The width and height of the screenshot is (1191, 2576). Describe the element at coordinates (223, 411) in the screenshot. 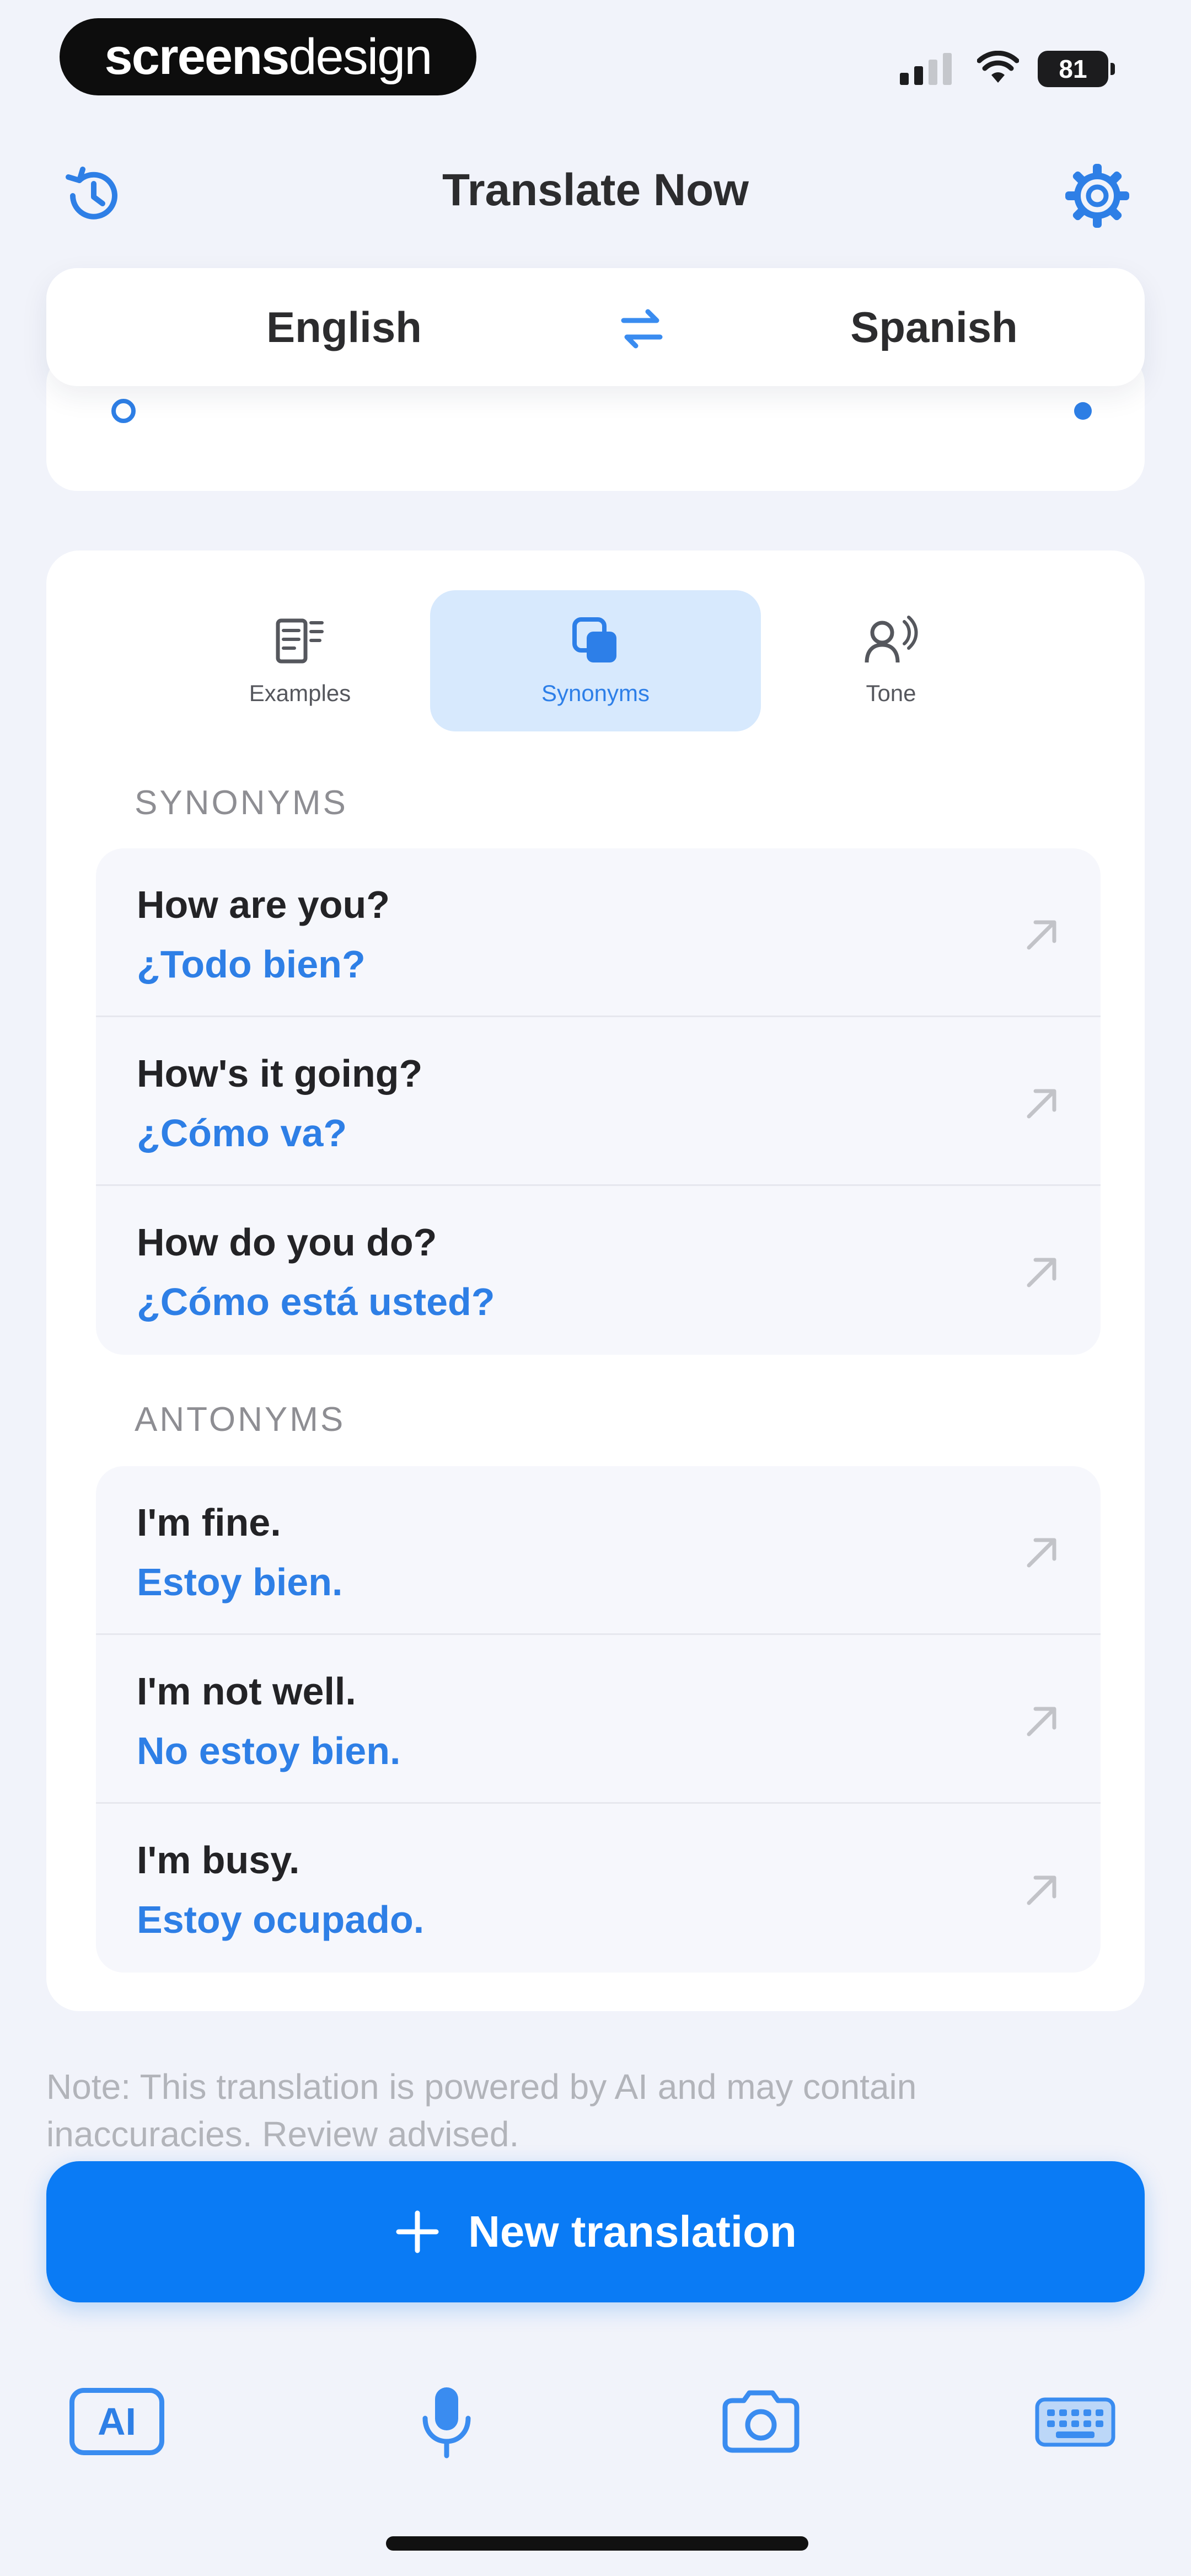

I see `previous-card-actions` at that location.